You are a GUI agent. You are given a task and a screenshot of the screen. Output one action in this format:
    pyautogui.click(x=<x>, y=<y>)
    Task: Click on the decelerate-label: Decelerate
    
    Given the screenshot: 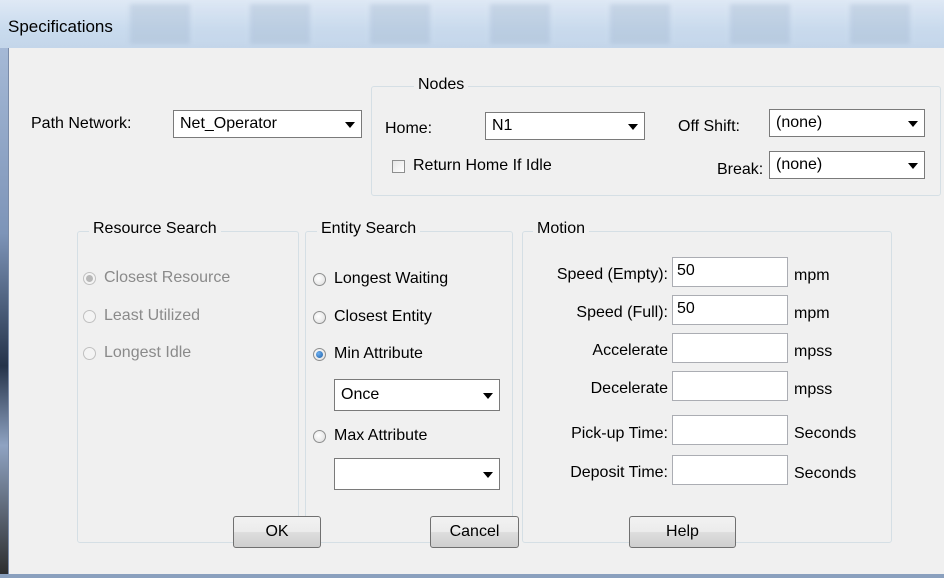 What is the action you would take?
    pyautogui.click(x=629, y=388)
    